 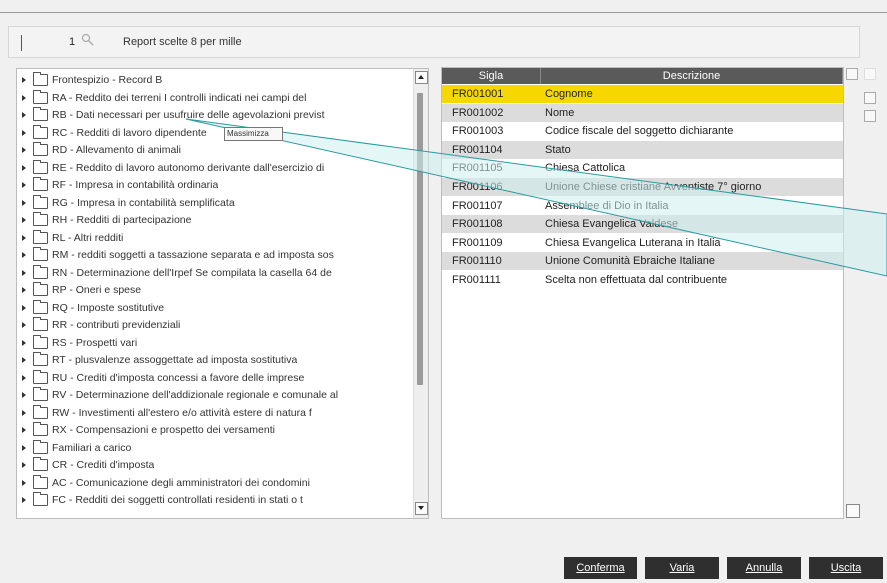 I want to click on edit-button: Varia, so click(x=682, y=568).